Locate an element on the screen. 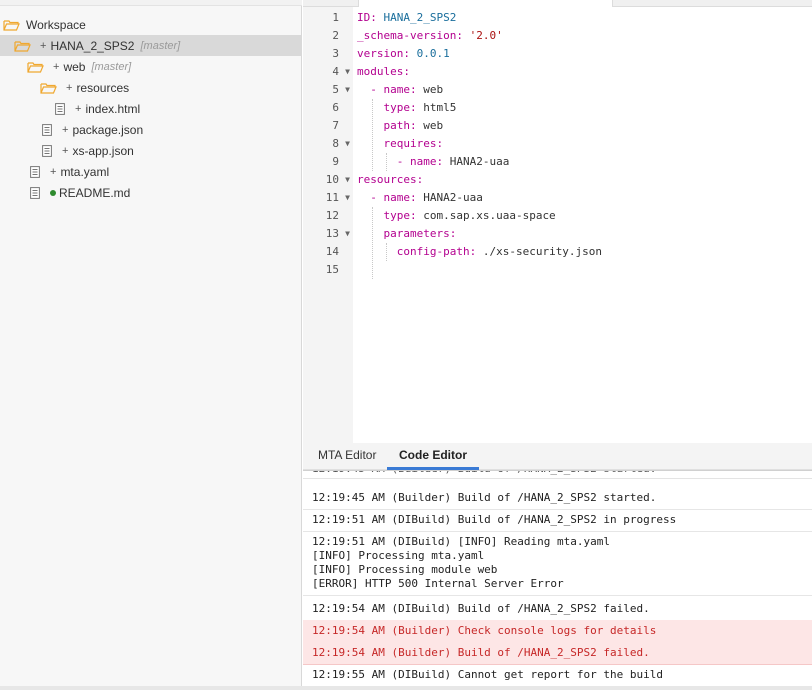 The width and height of the screenshot is (812, 690). tree-item-label: Workspace is located at coordinates (56, 24).